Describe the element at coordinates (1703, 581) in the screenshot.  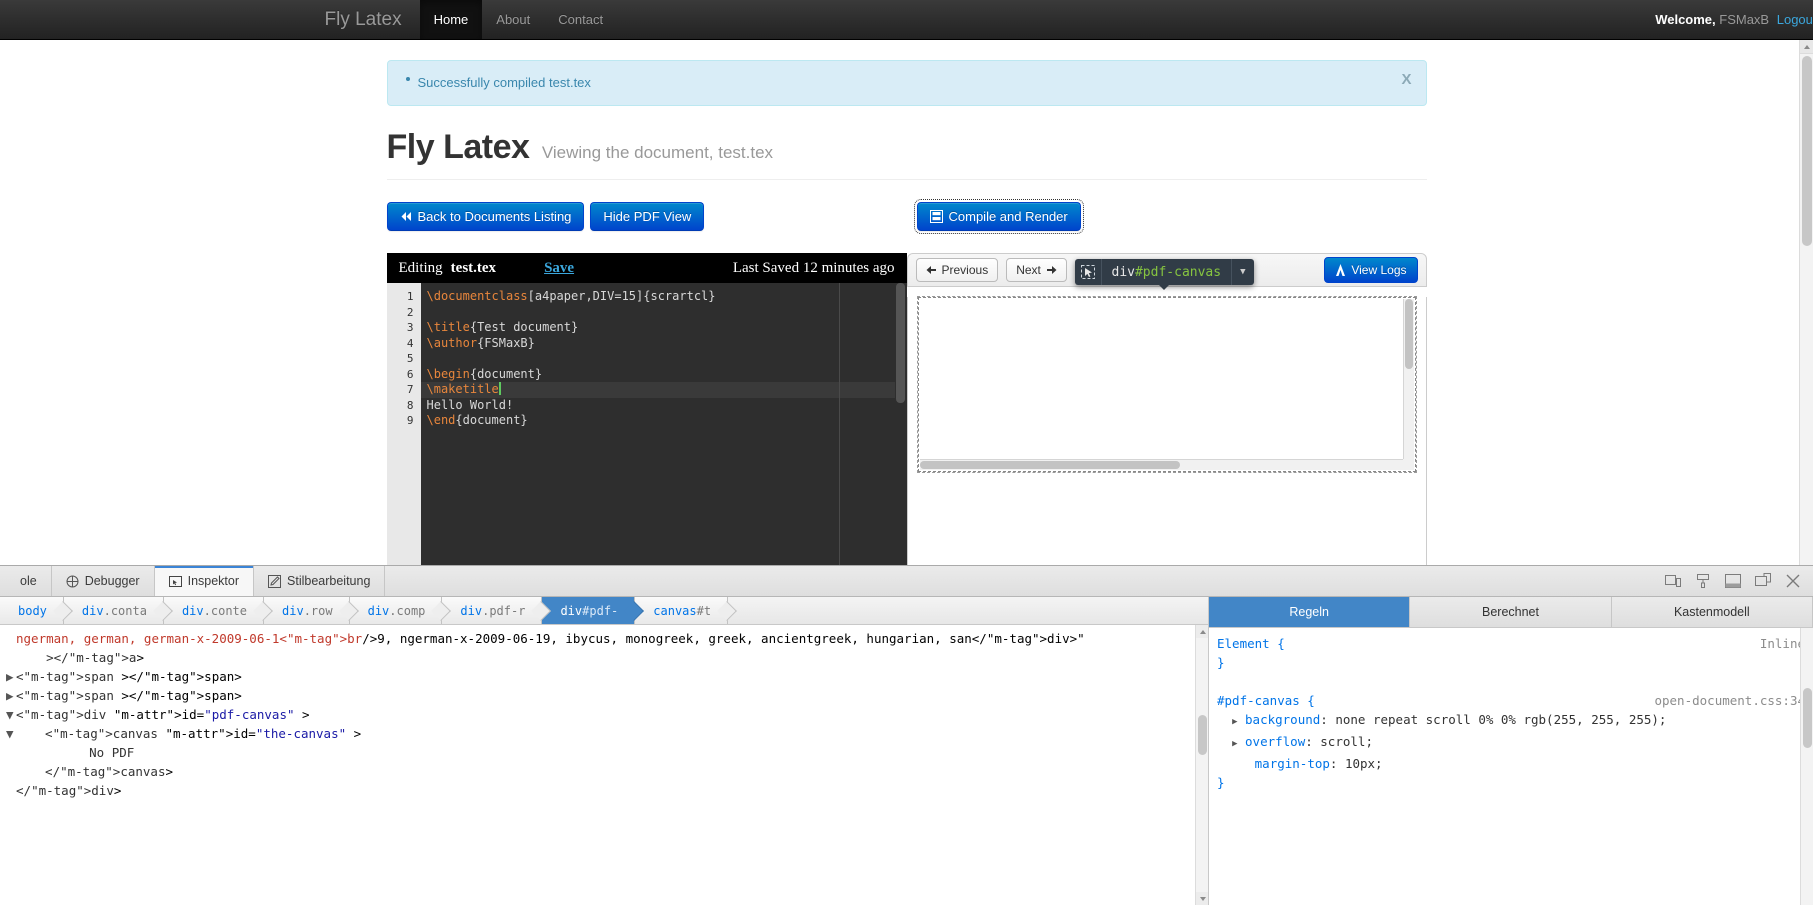
I see `paint-flashing-icon` at that location.